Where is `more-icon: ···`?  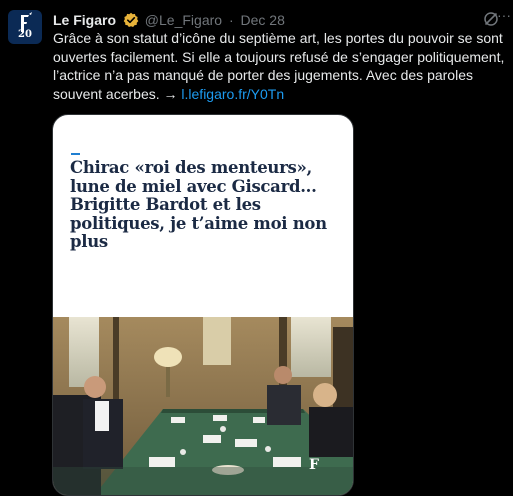
more-icon: ··· is located at coordinates (504, 15).